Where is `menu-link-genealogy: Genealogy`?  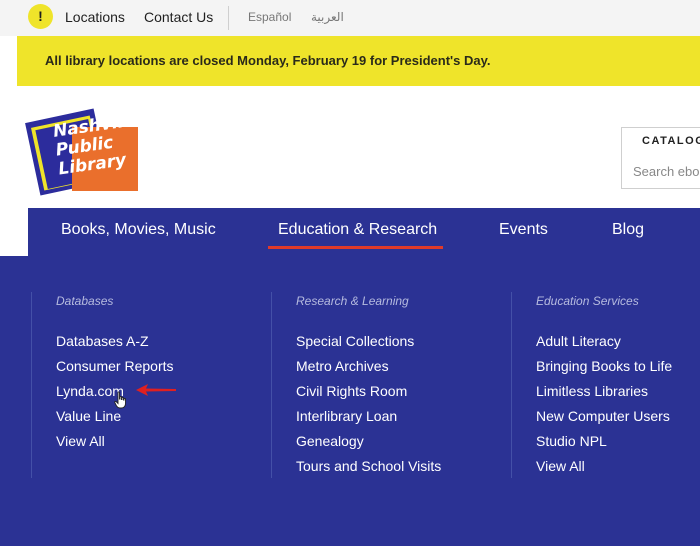 menu-link-genealogy: Genealogy is located at coordinates (330, 441).